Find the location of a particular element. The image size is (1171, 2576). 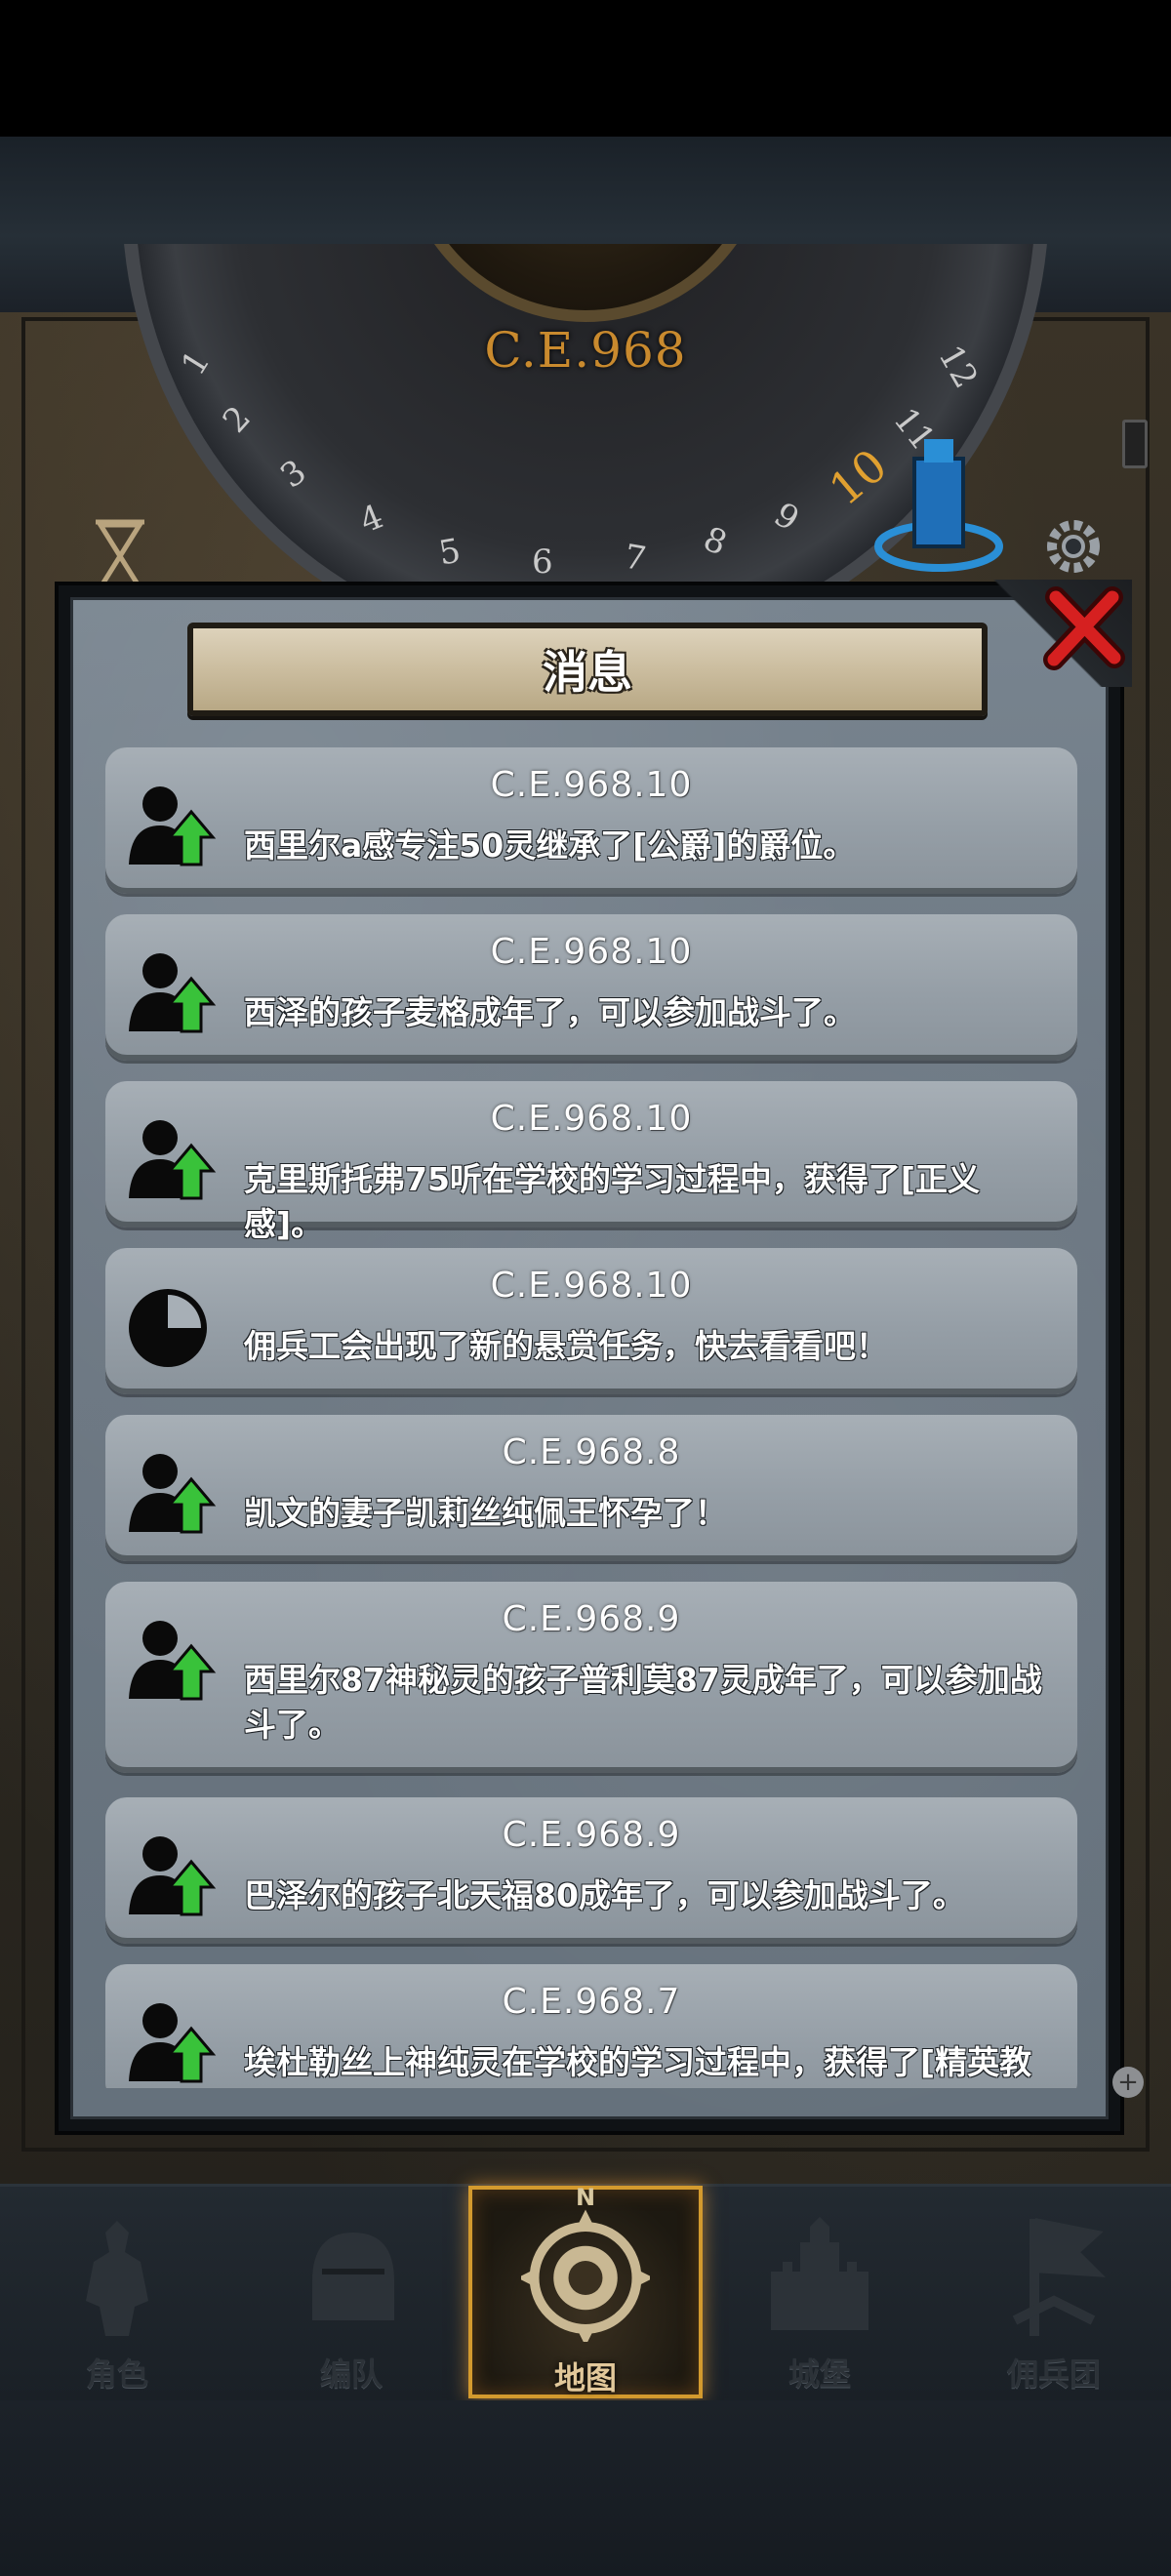

message-text: 西里尔87神秘灵的孩子普利莫87灵成年了，可以参加战斗了。 is located at coordinates (643, 1702).